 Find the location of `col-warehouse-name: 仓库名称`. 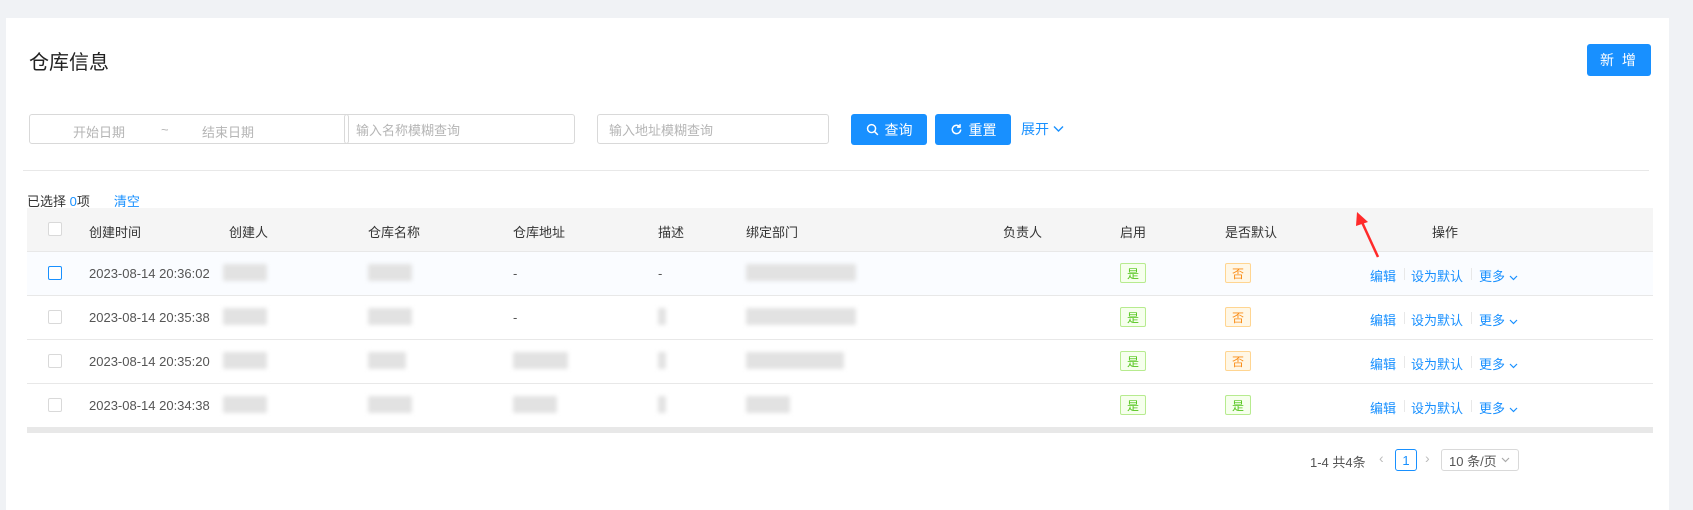

col-warehouse-name: 仓库名称 is located at coordinates (394, 231).